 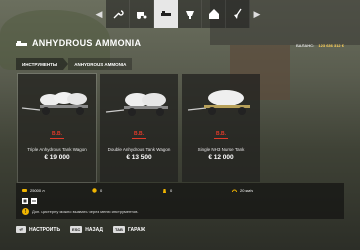 What do you see at coordinates (101, 190) in the screenshot?
I see `cost-value: 0` at bounding box center [101, 190].